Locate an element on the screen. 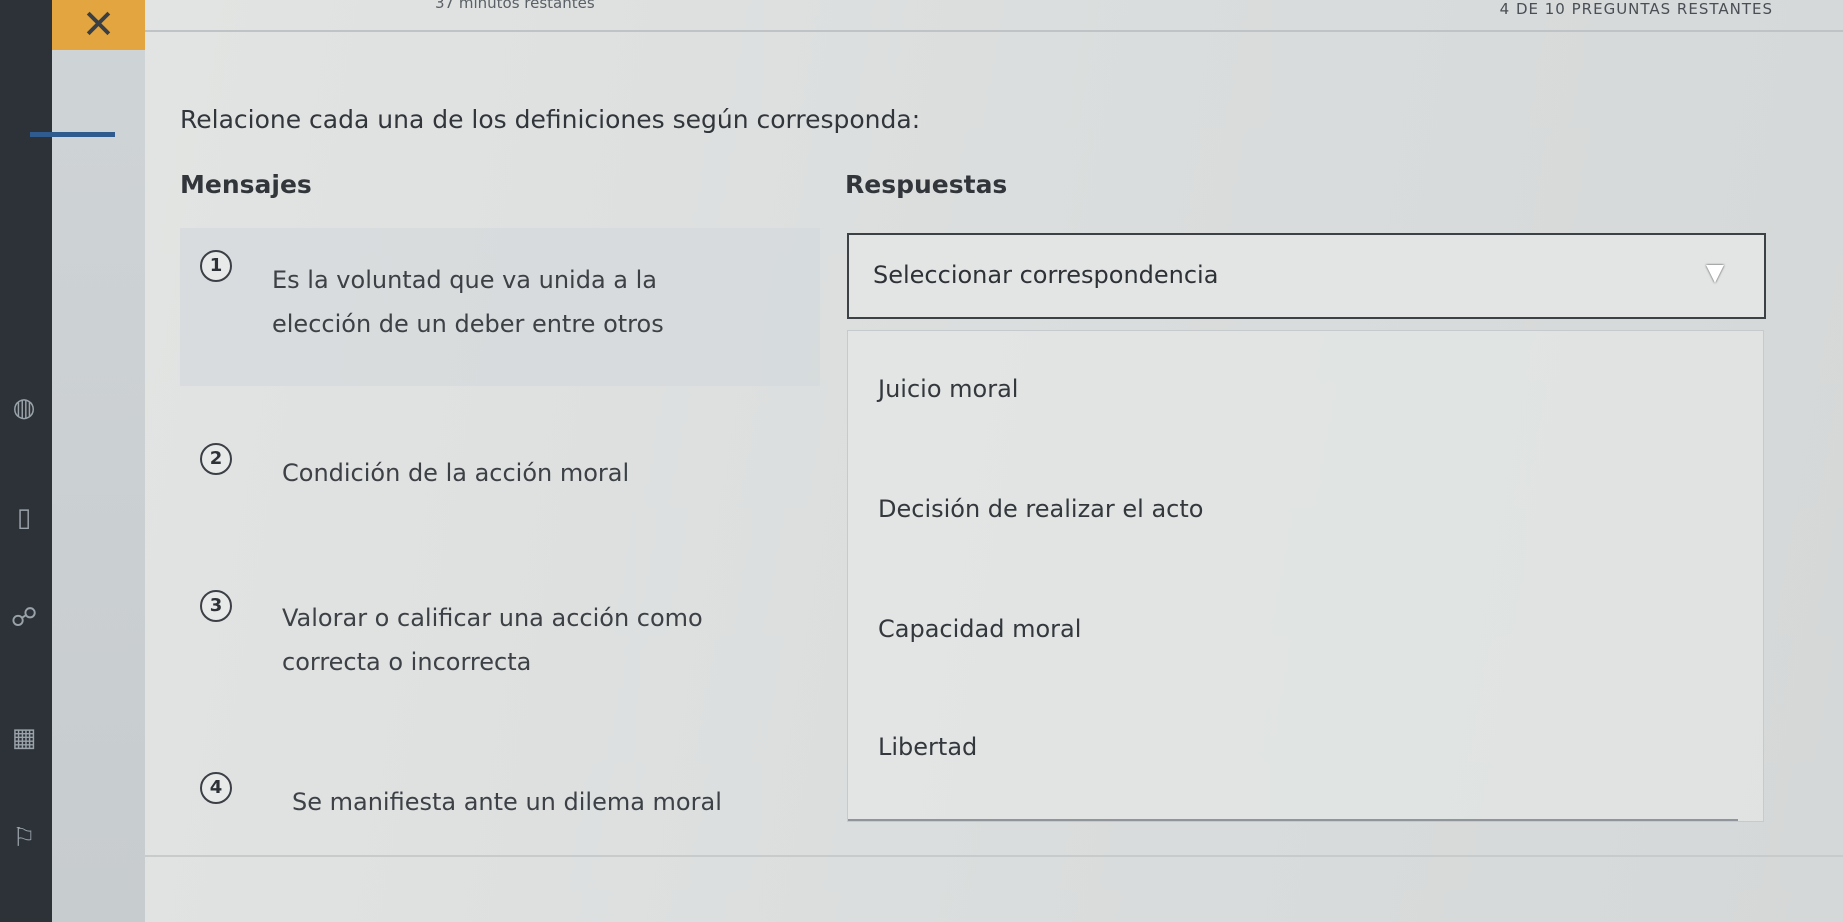 The height and width of the screenshot is (922, 1843). dropdown-bottom-border is located at coordinates (1293, 820).